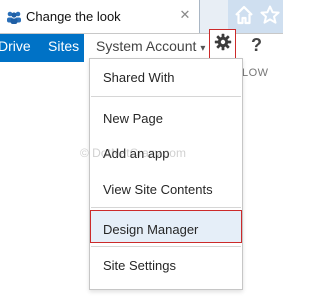  Describe the element at coordinates (166, 118) in the screenshot. I see `menu-item-new-page: New Page` at that location.